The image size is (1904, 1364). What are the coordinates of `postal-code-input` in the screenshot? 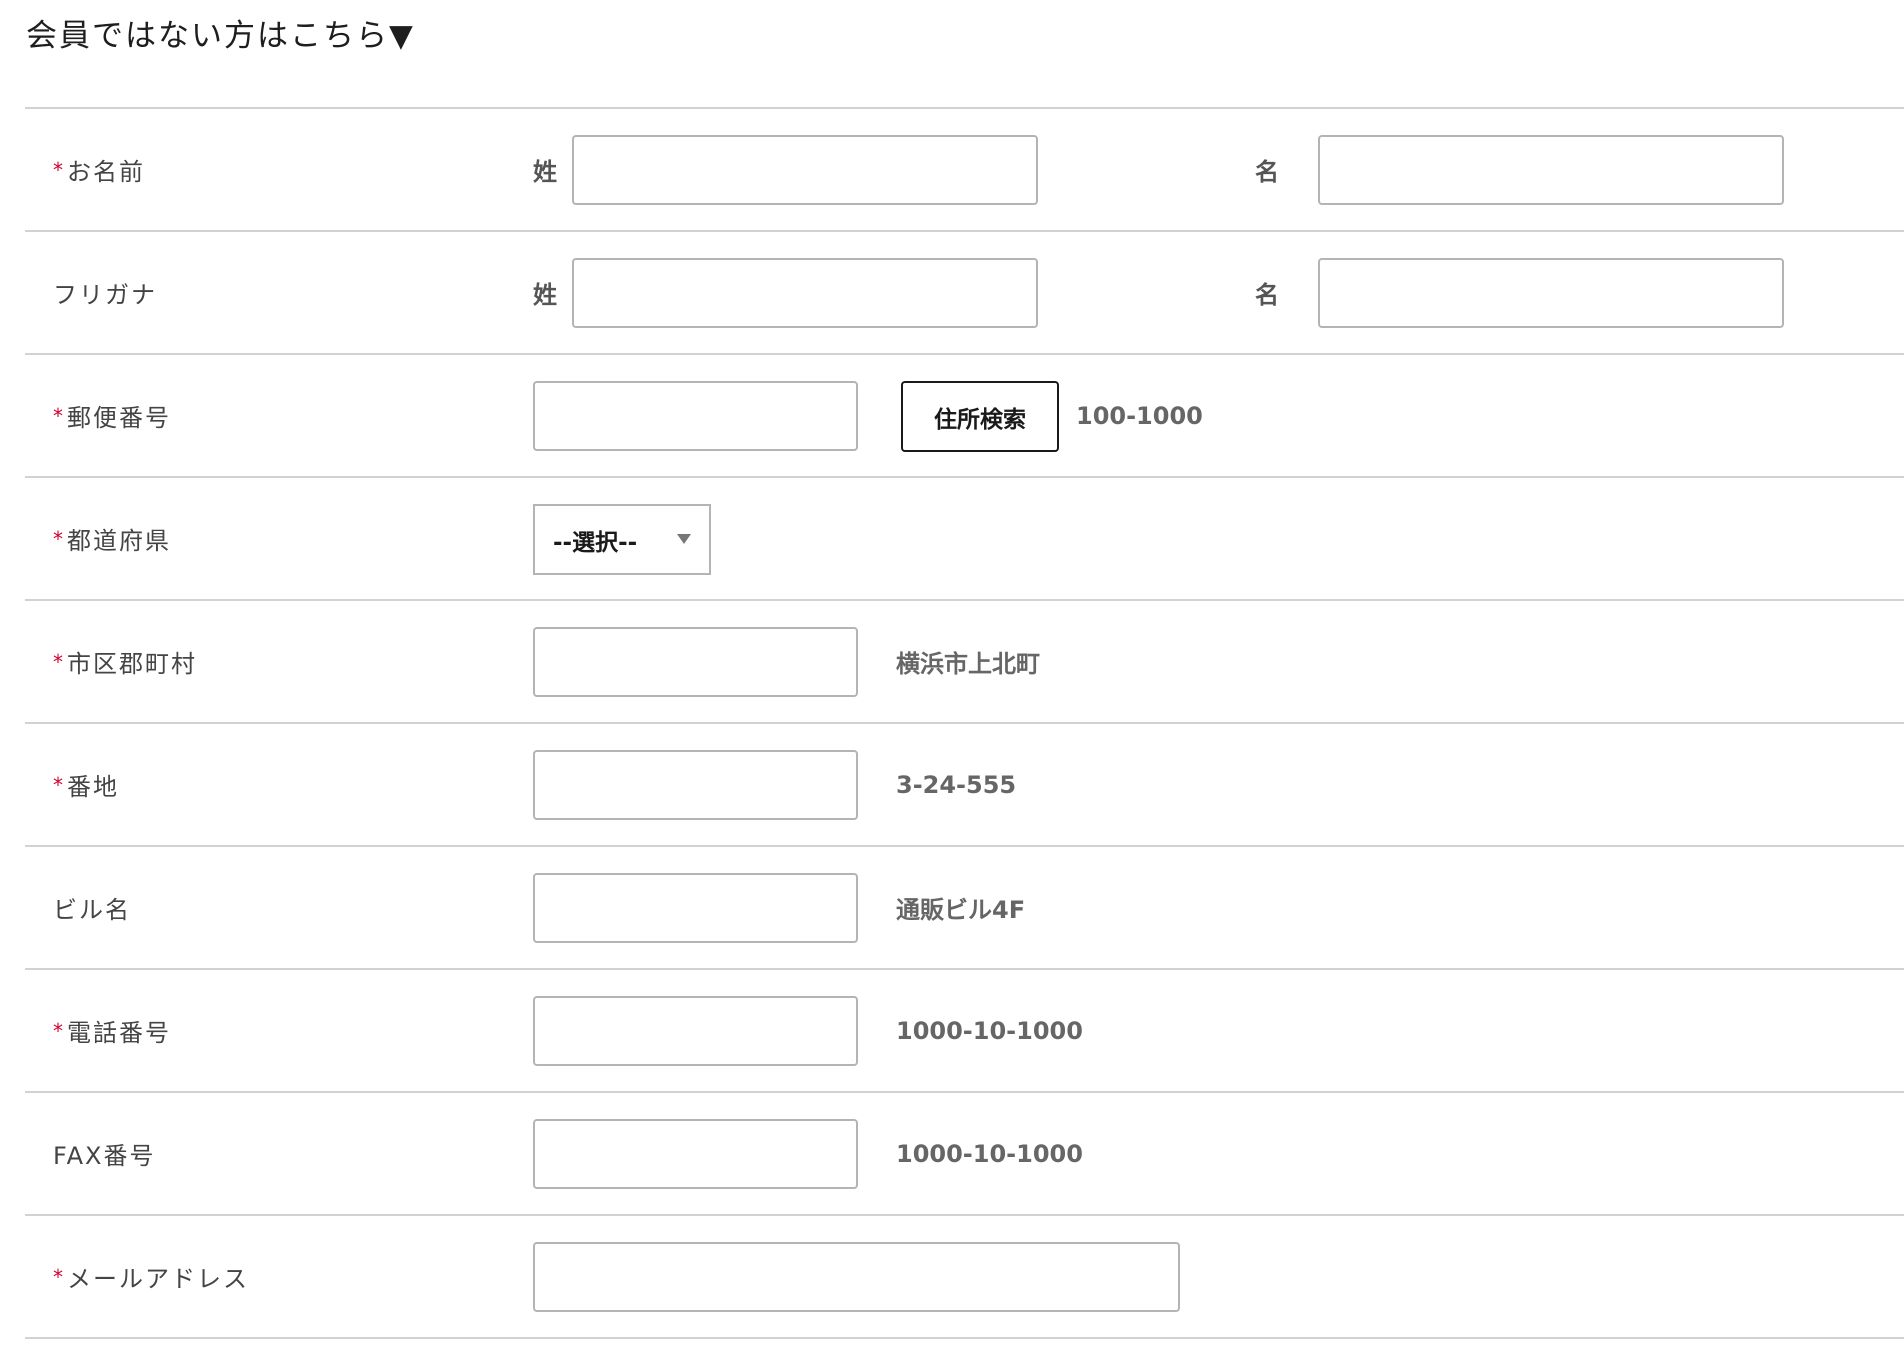 It's located at (695, 416).